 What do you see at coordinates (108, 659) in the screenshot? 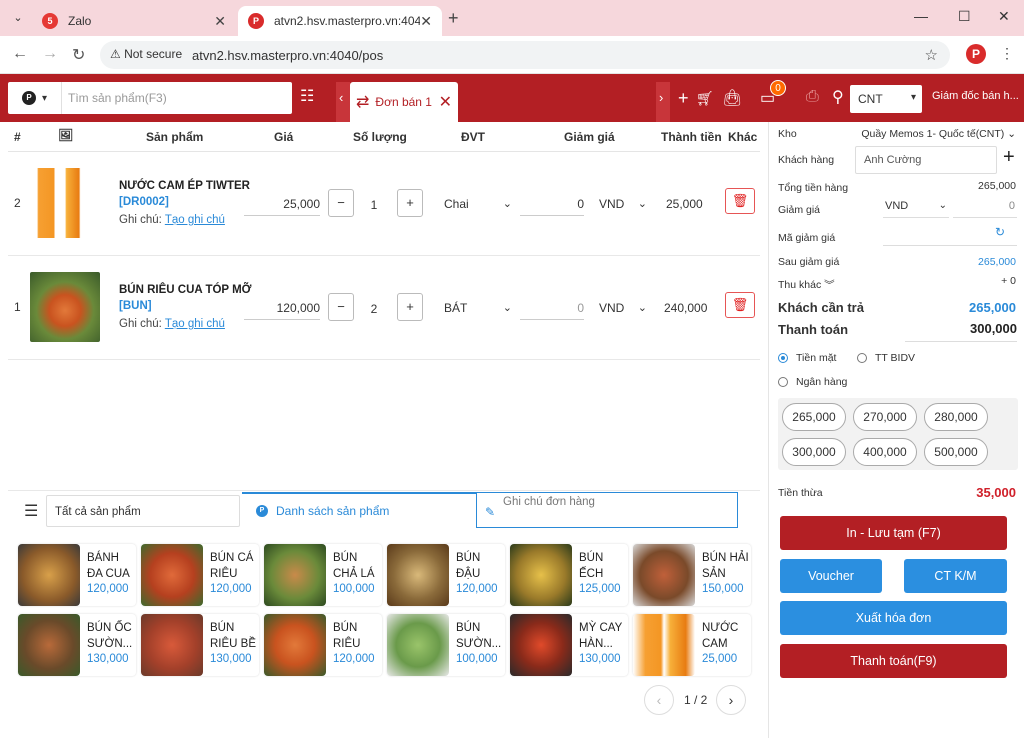
I see `product-card-price: 130,000` at bounding box center [108, 659].